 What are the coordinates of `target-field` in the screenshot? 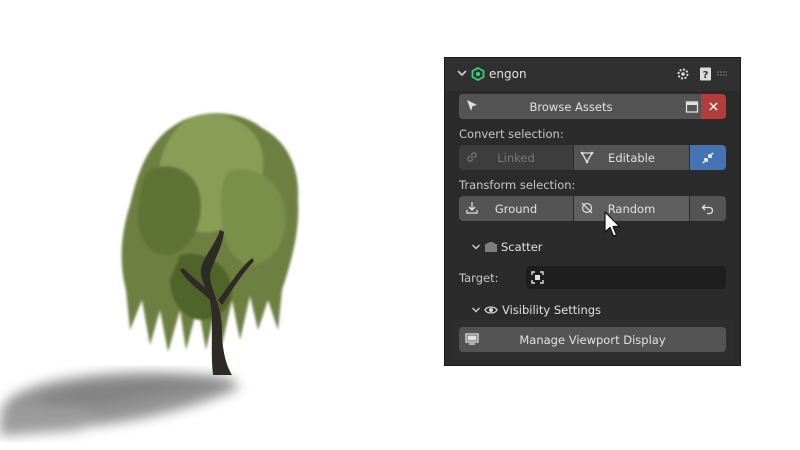 It's located at (626, 277).